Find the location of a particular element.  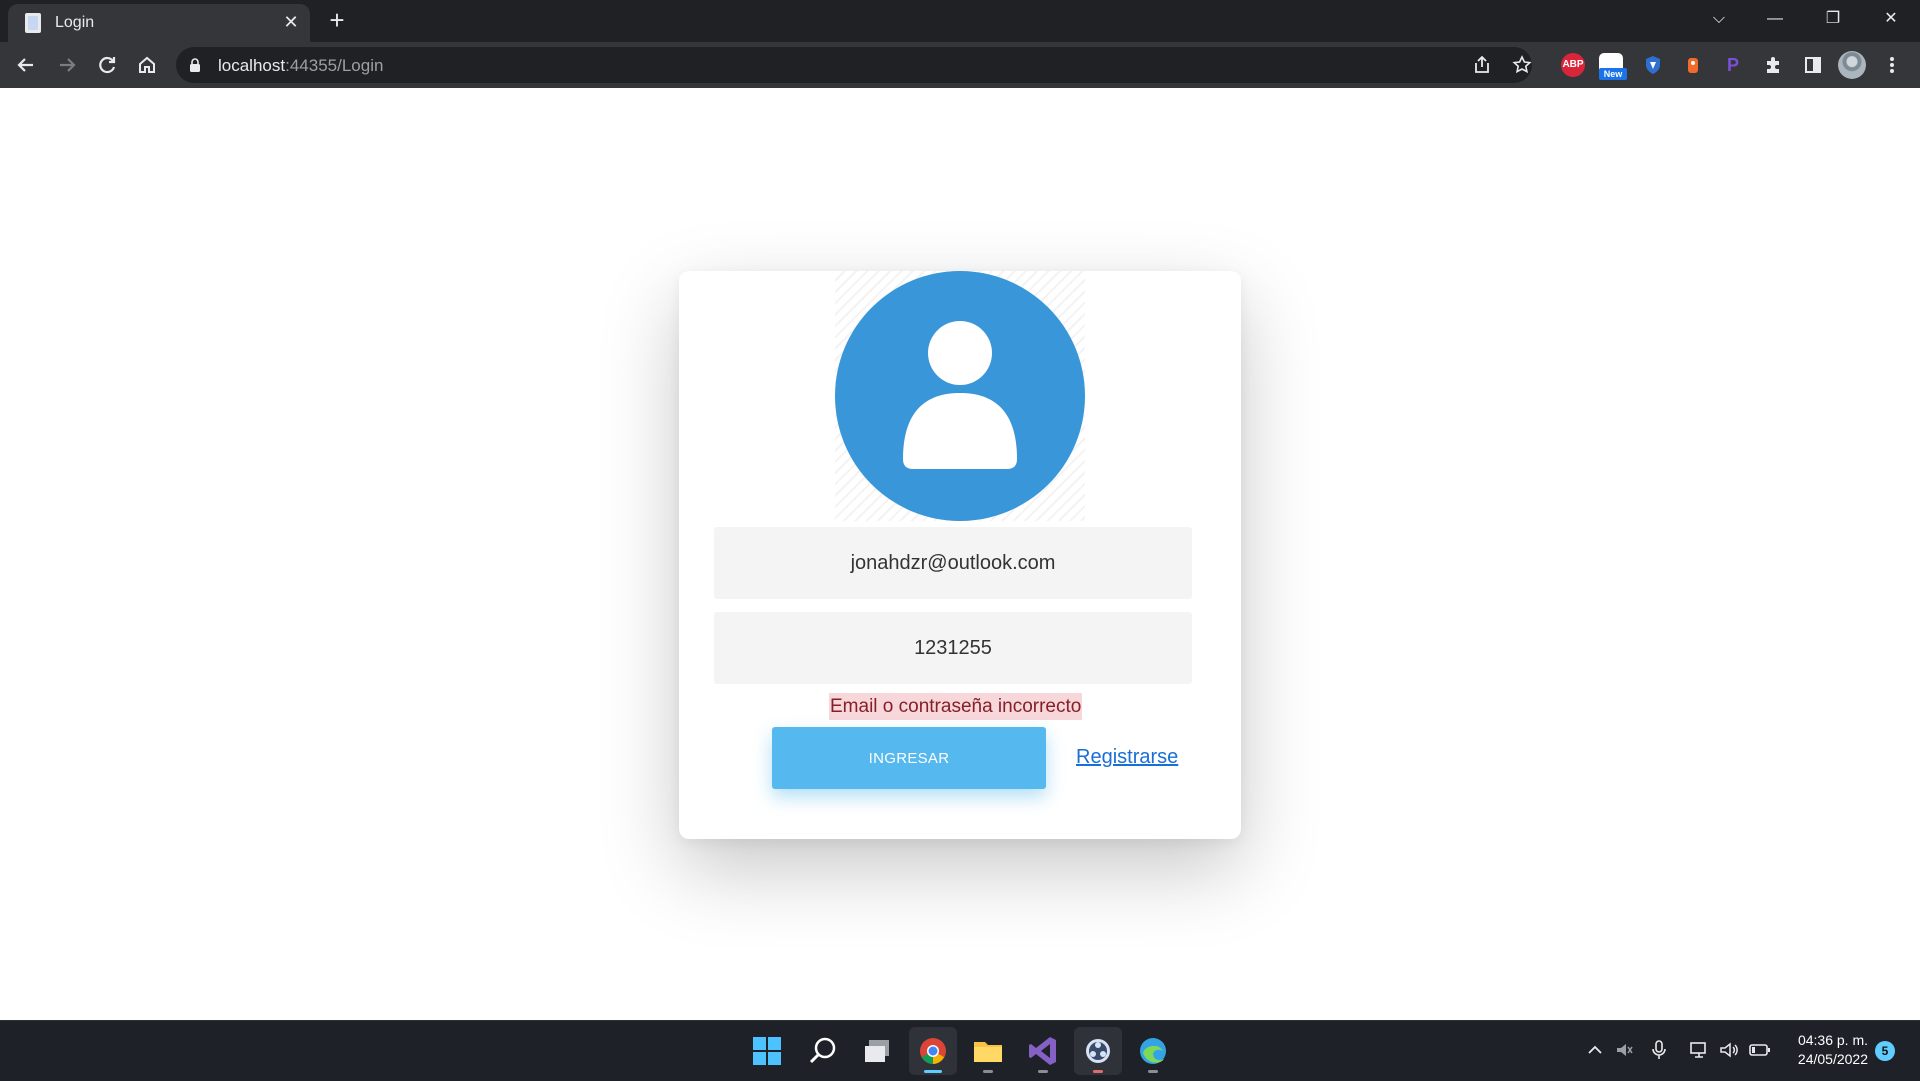

shield-extension-icon is located at coordinates (1653, 65).